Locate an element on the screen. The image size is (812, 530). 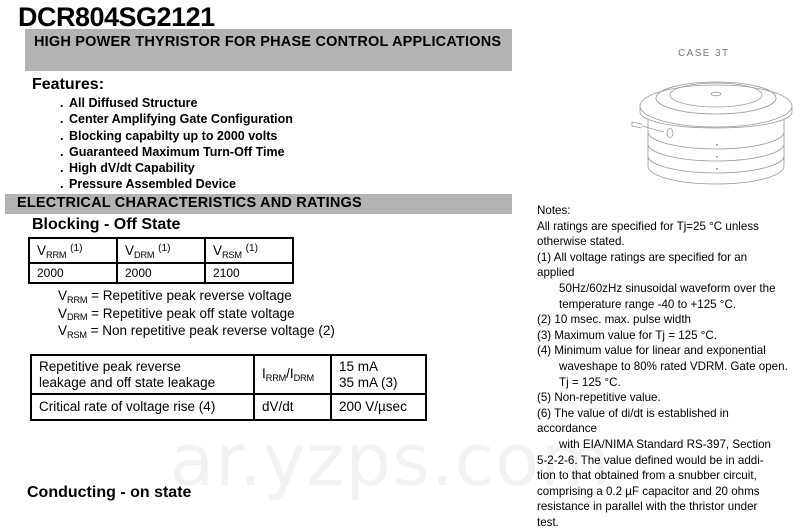
conducting-heading: Conducting - on state is located at coordinates (109, 492).